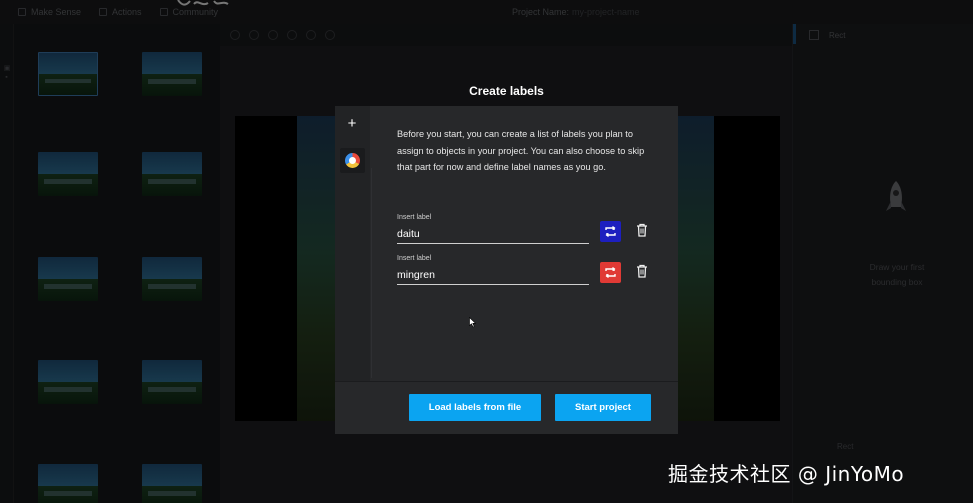  I want to click on divider, so click(371, 273).